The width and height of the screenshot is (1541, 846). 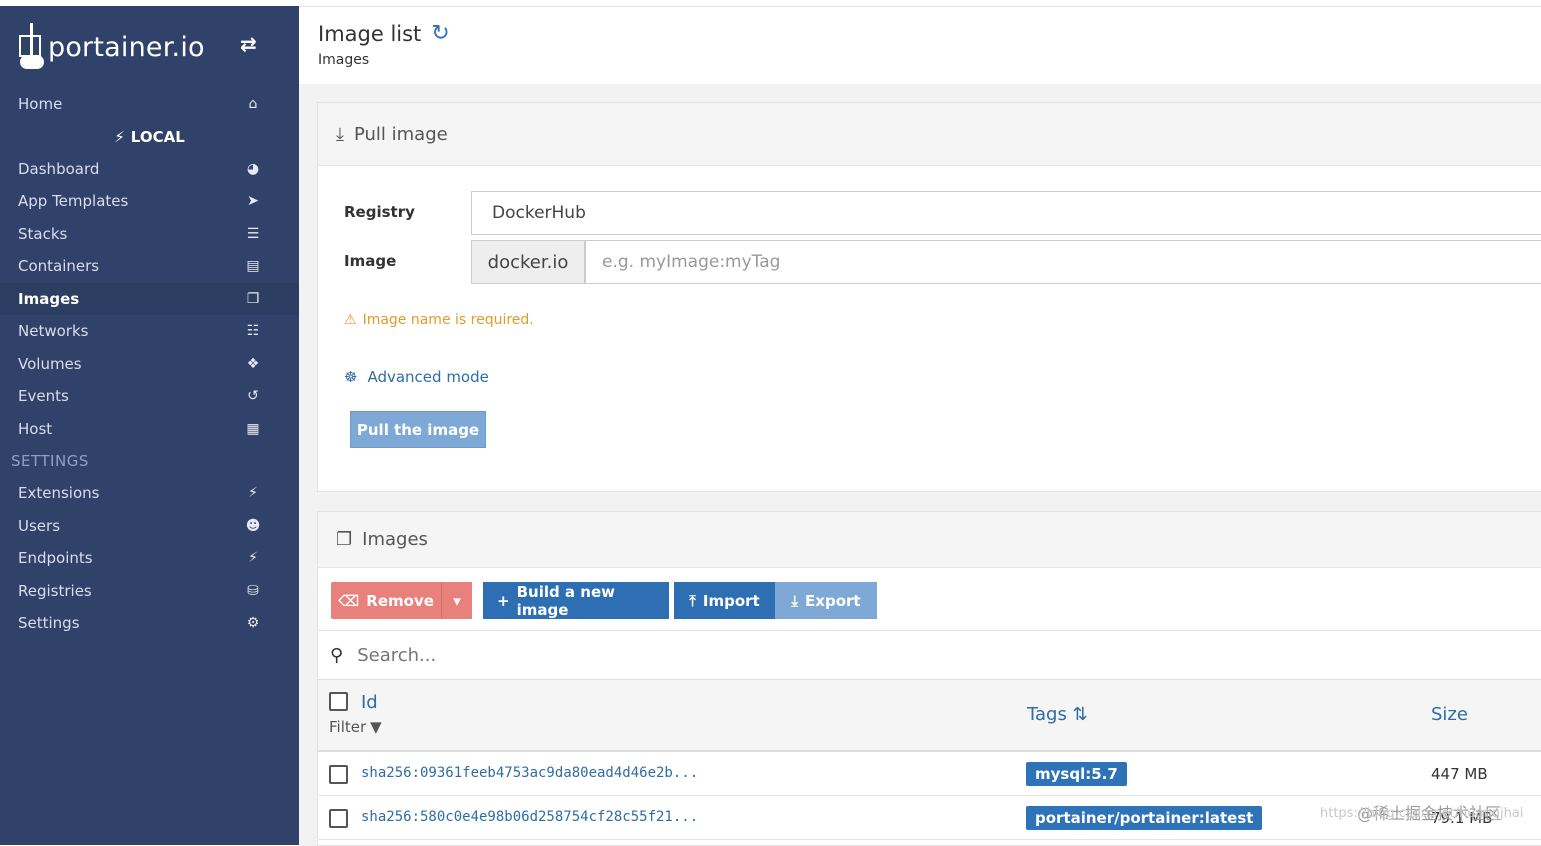 What do you see at coordinates (348, 727) in the screenshot?
I see `filter-label: Filter` at bounding box center [348, 727].